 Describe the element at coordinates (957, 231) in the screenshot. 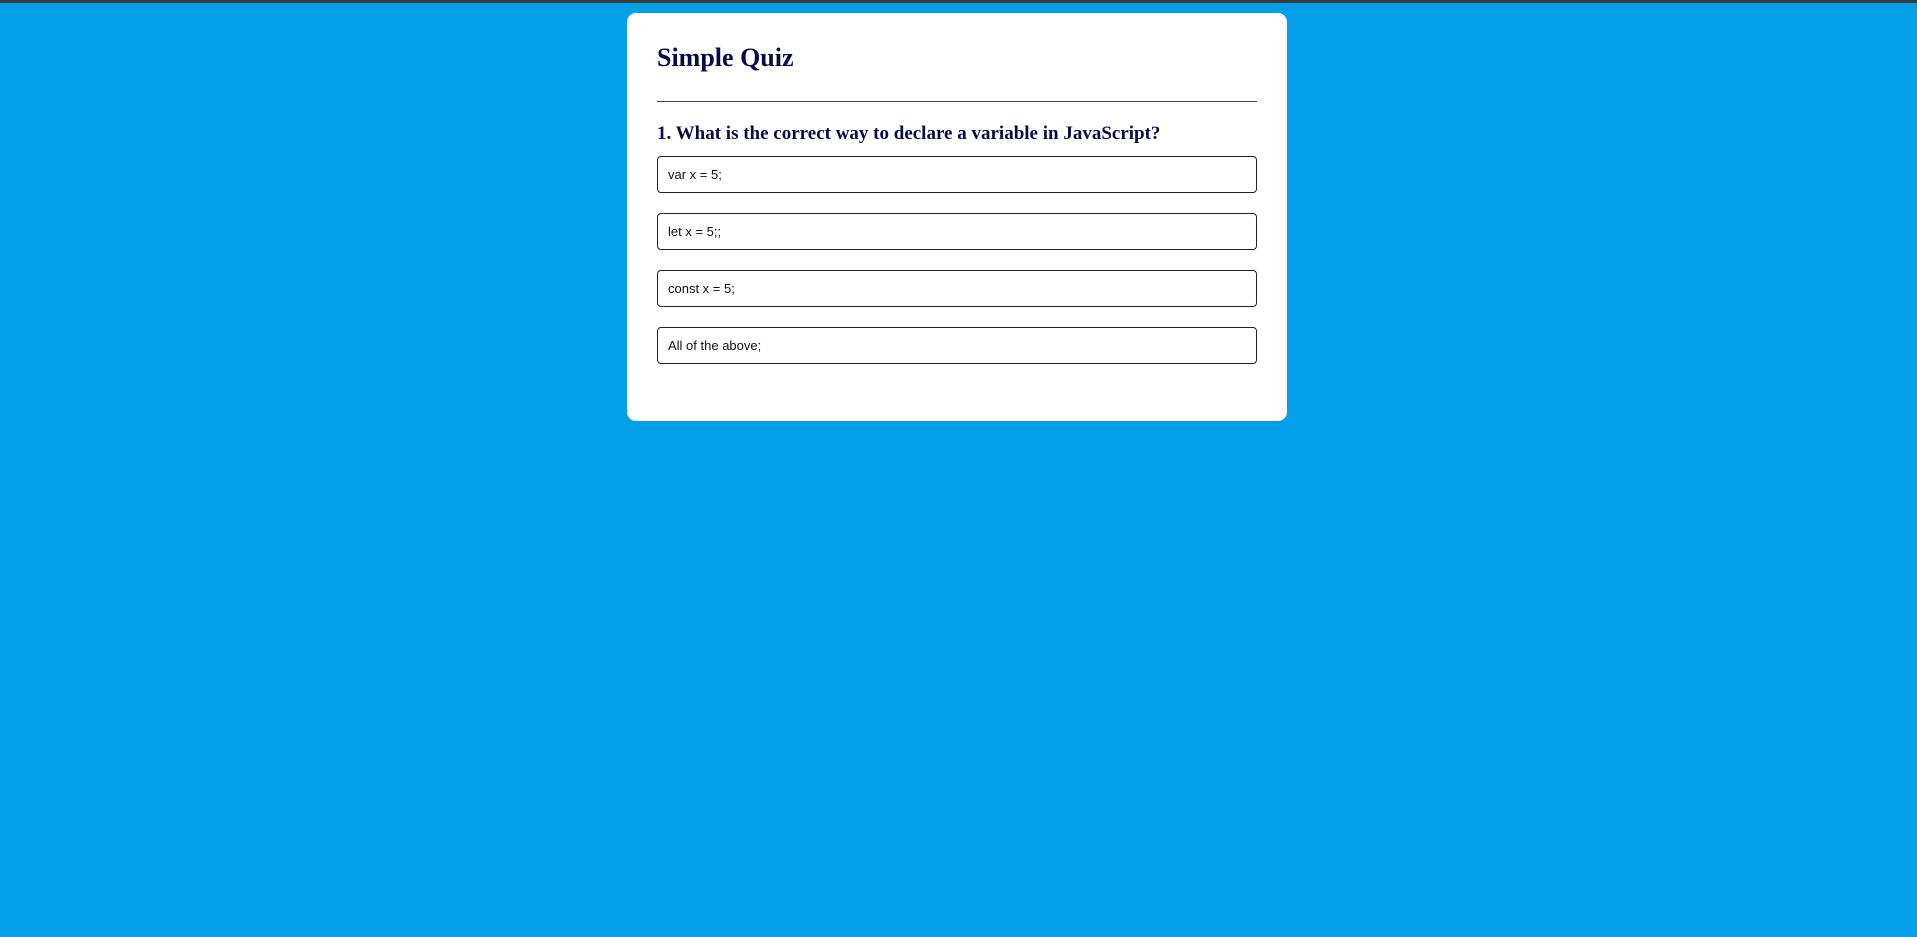

I see `answer-option-2: let x = 5;;` at that location.